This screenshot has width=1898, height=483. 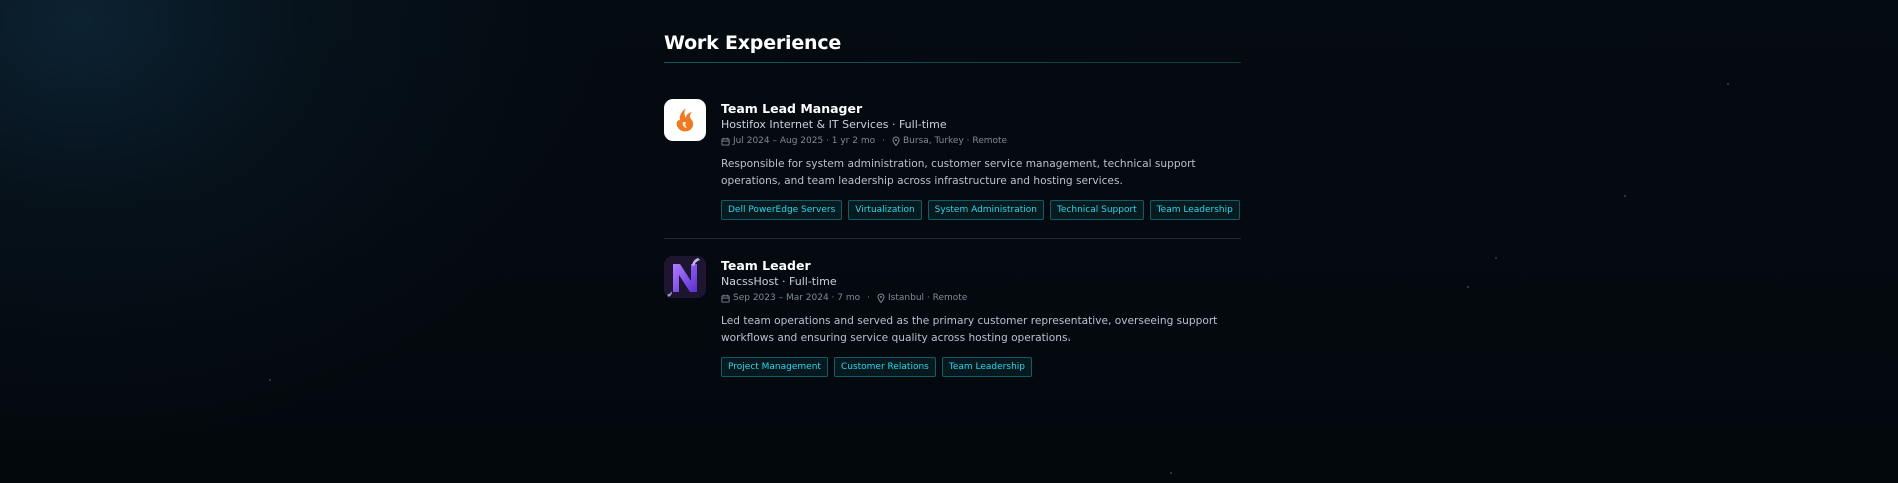 I want to click on job-dates: Sep 2023 – Mar 2024 · 7 mo, so click(x=797, y=298).